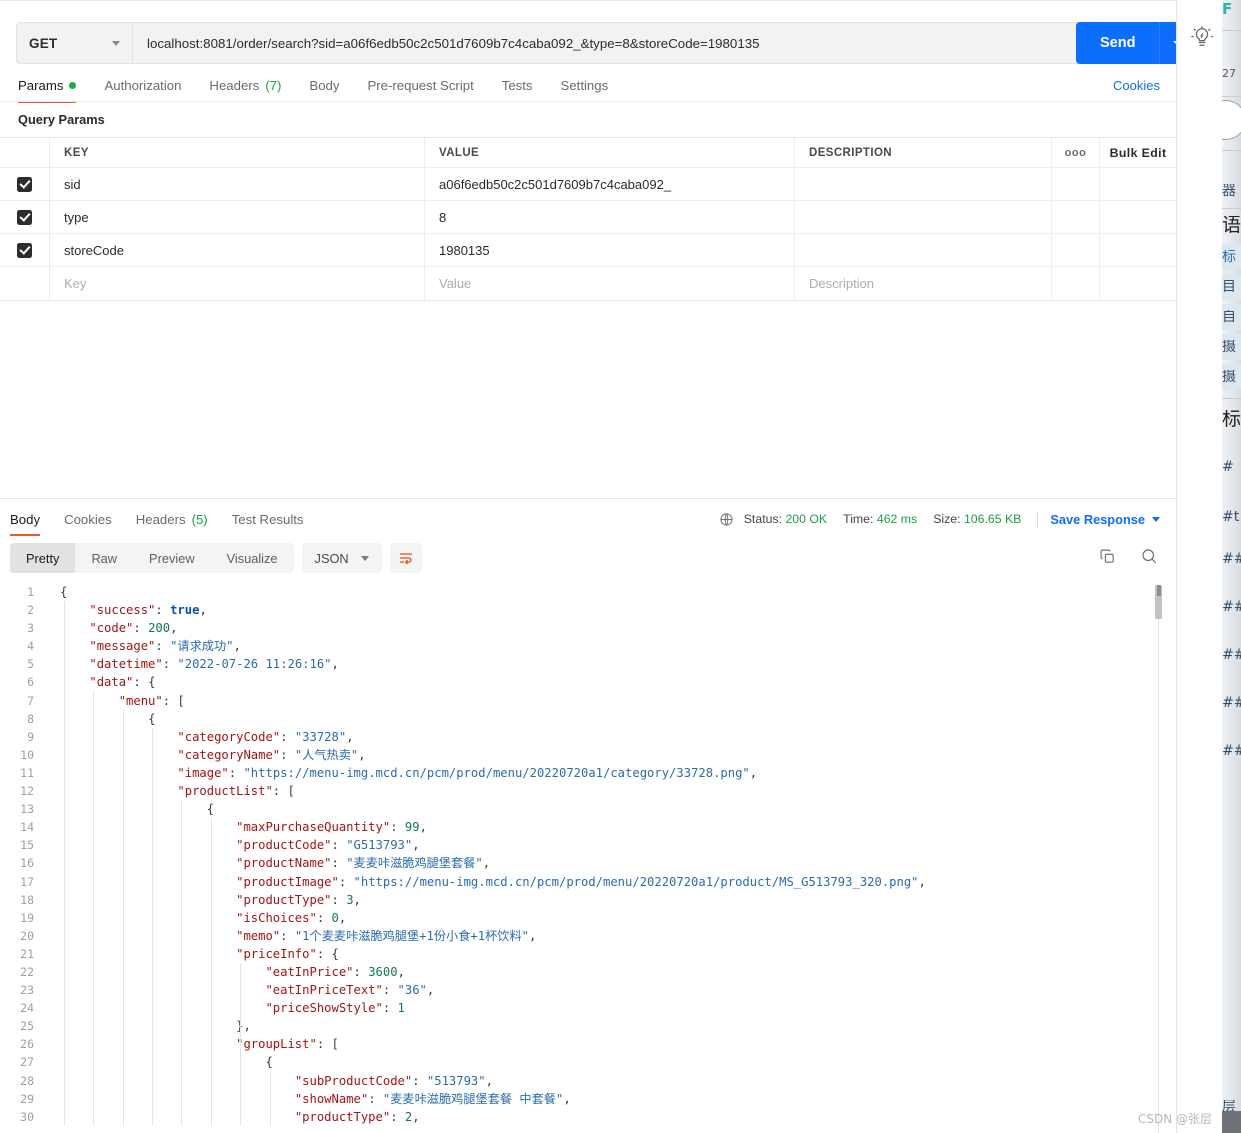 The height and width of the screenshot is (1133, 1241). Describe the element at coordinates (1107, 556) in the screenshot. I see `copy-icon` at that location.